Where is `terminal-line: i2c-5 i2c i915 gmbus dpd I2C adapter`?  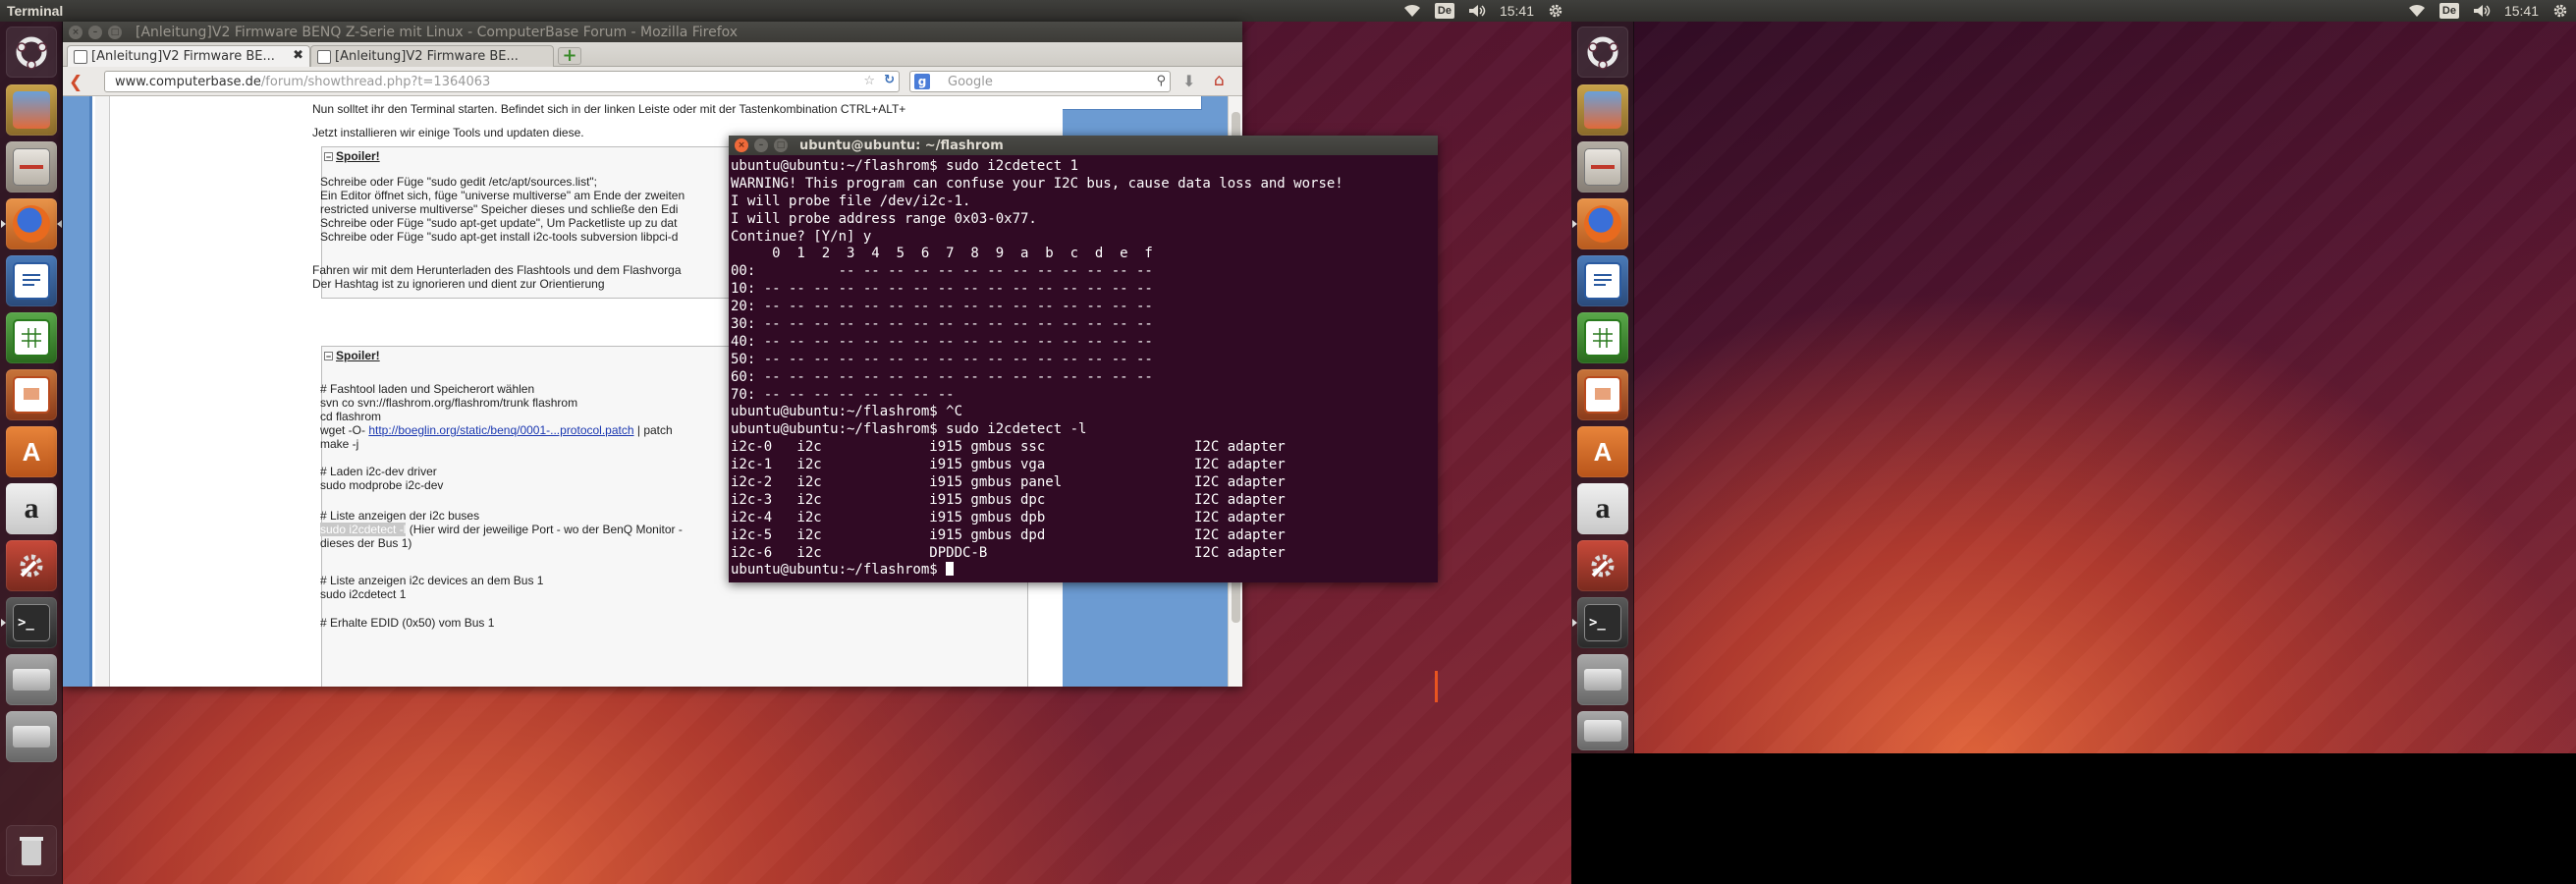
terminal-line: i2c-5 i2c i915 gmbus dpd I2C adapter is located at coordinates (1008, 534).